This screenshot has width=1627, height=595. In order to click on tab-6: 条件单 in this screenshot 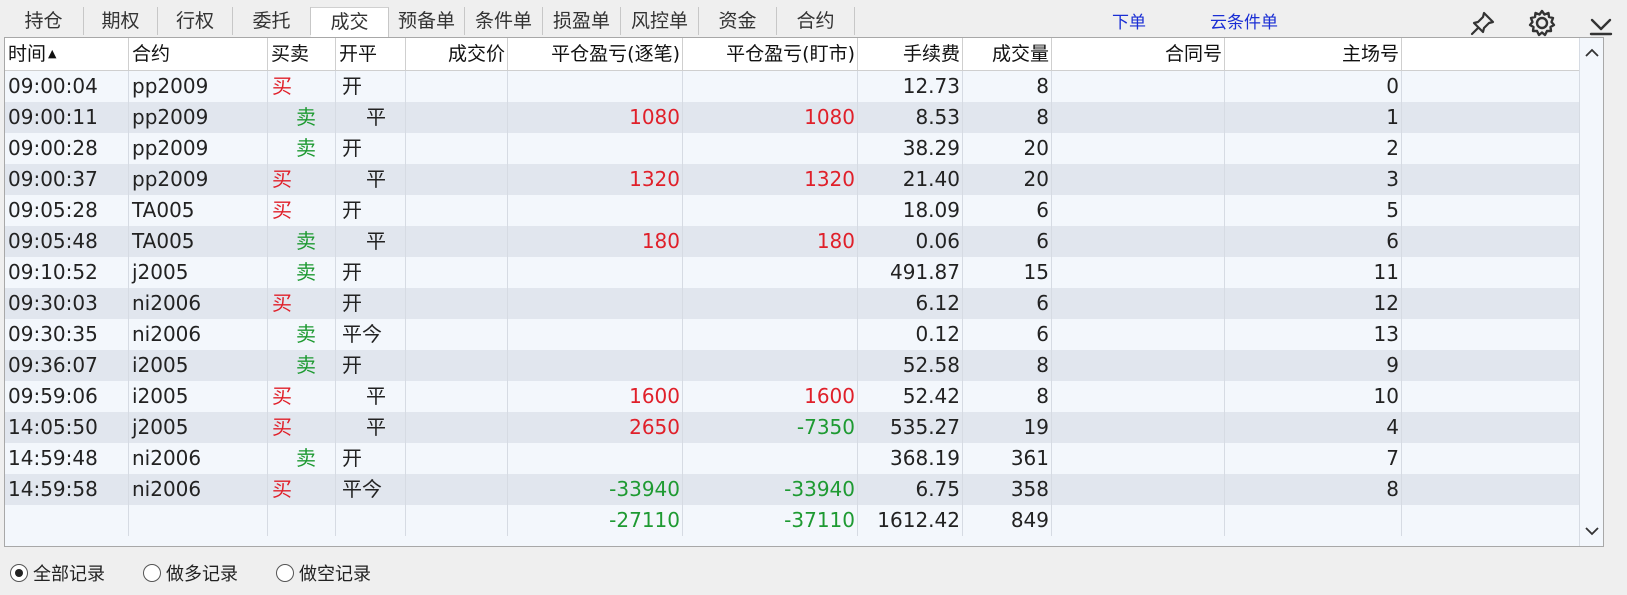, I will do `click(504, 21)`.